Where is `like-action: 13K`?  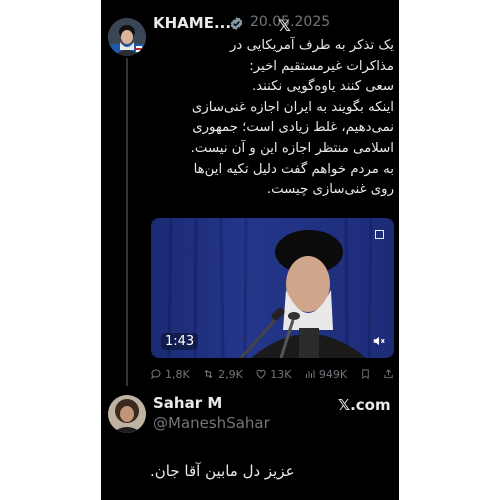 like-action: 13K is located at coordinates (273, 374).